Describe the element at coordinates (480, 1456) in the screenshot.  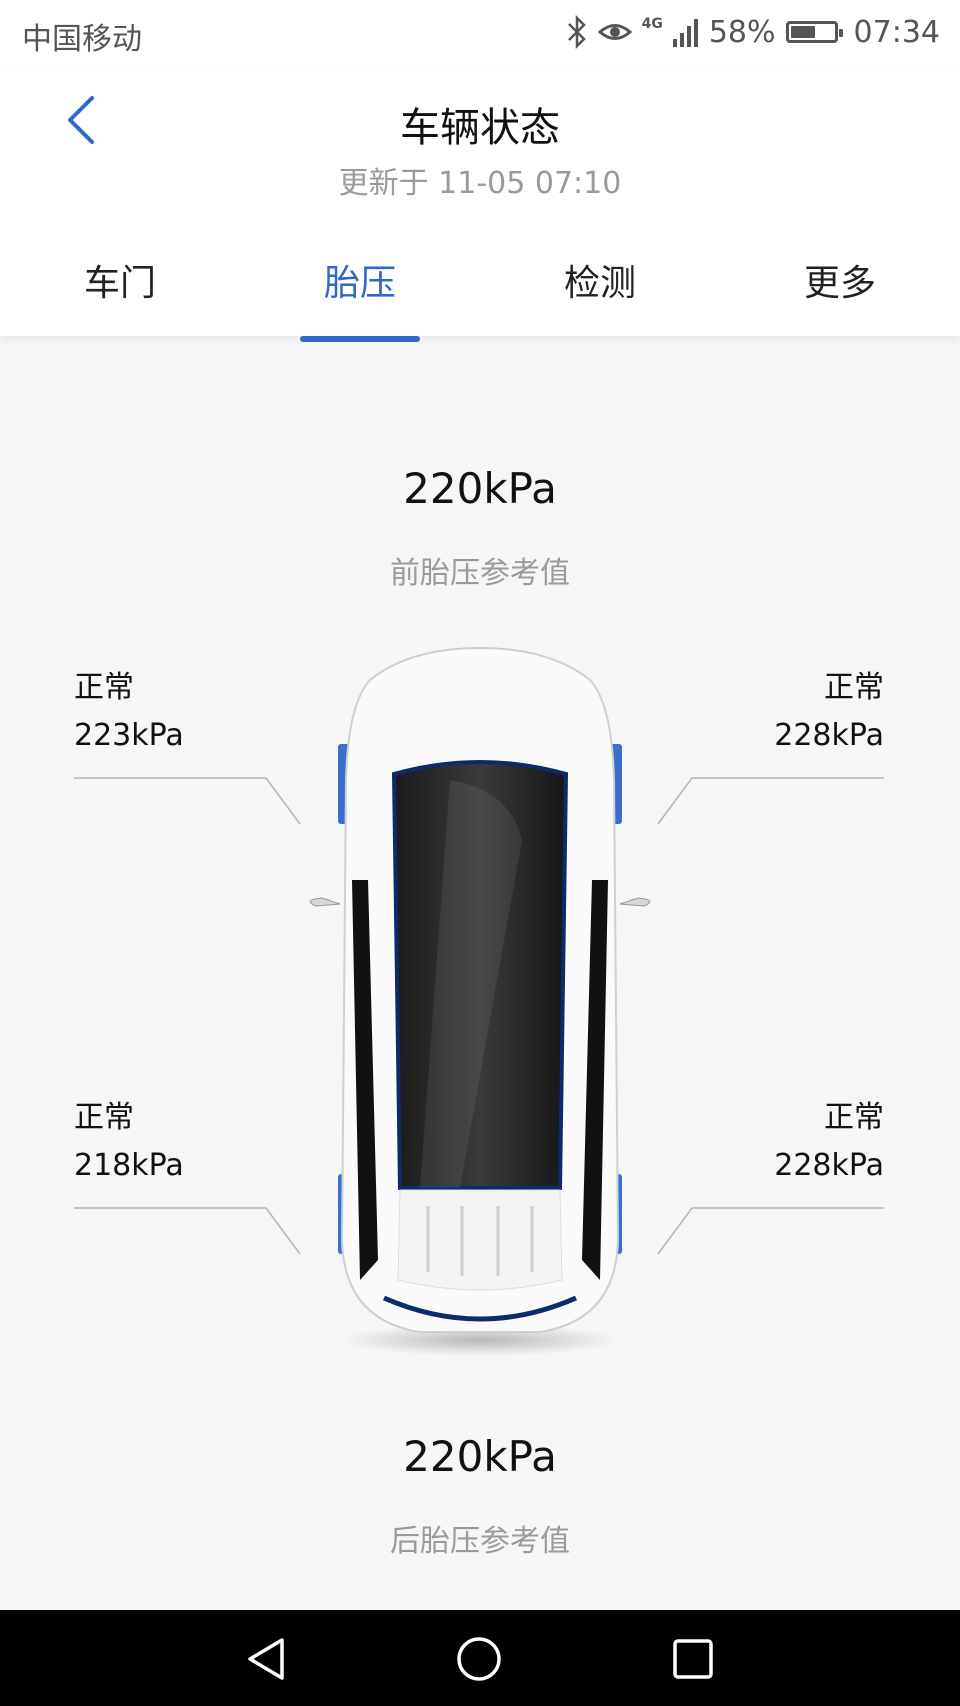
I see `rear-reference-value: 220kPa` at that location.